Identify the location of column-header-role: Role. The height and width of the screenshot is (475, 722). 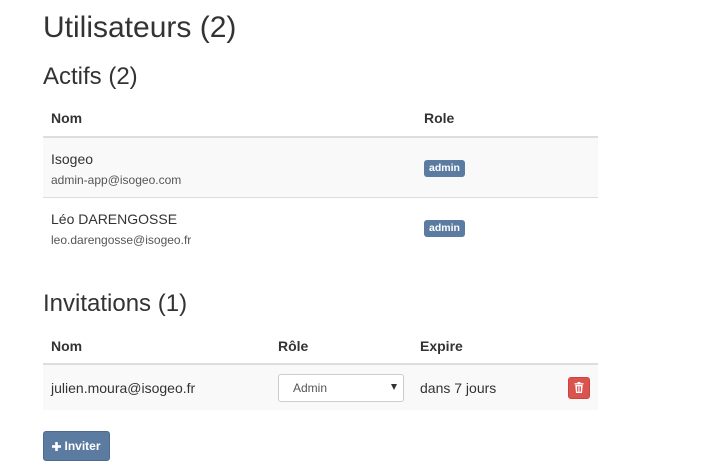
(507, 119).